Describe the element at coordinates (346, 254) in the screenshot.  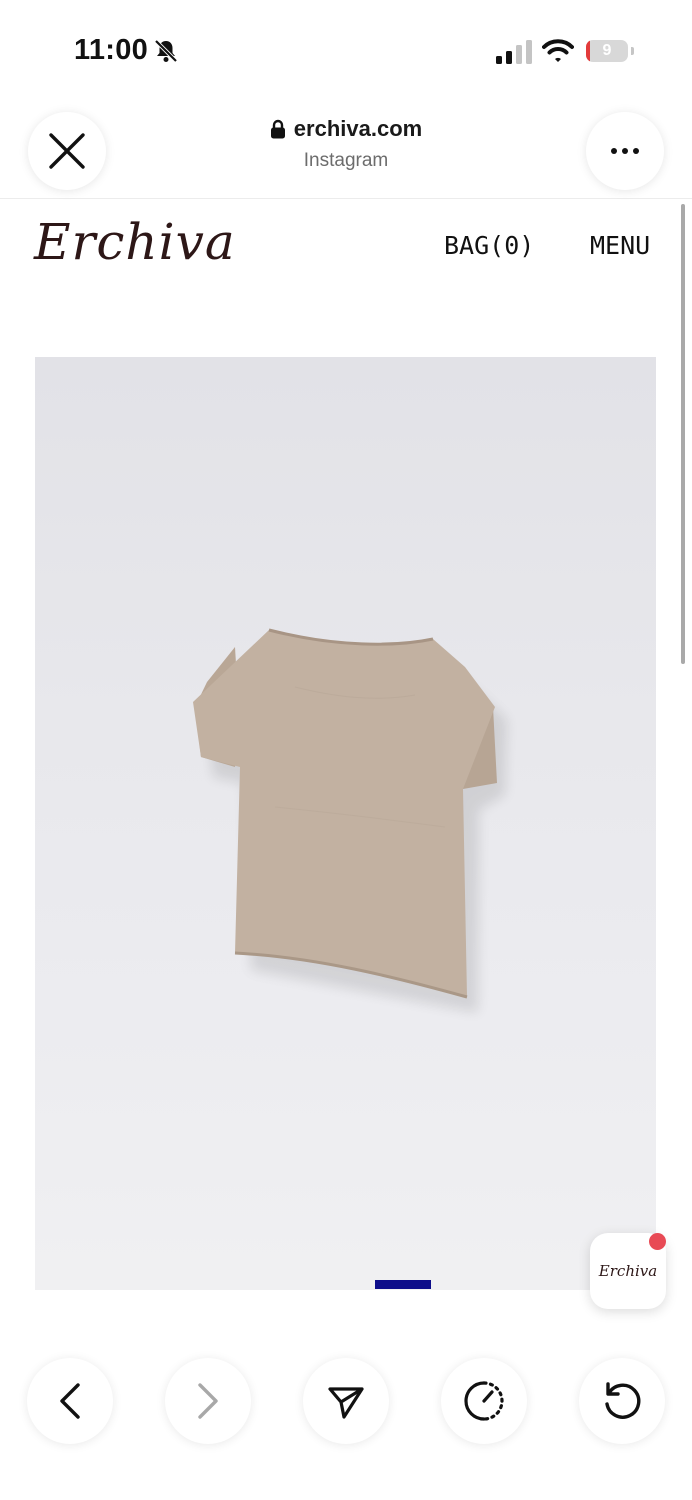
I see `site-header: Erchiva BAG(0) MENU` at that location.